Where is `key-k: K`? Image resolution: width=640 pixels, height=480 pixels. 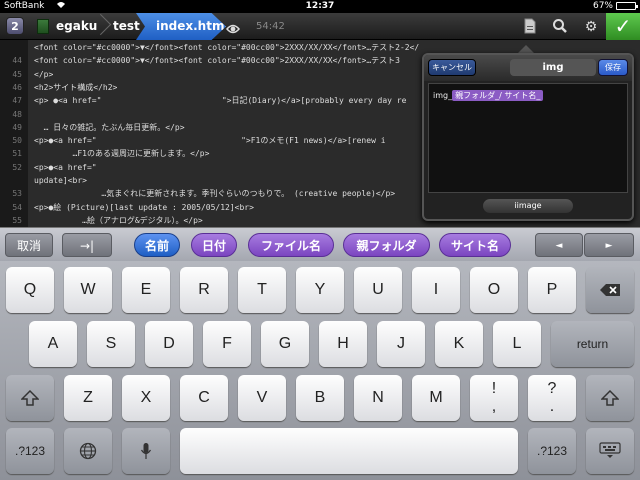 key-k: K is located at coordinates (459, 344).